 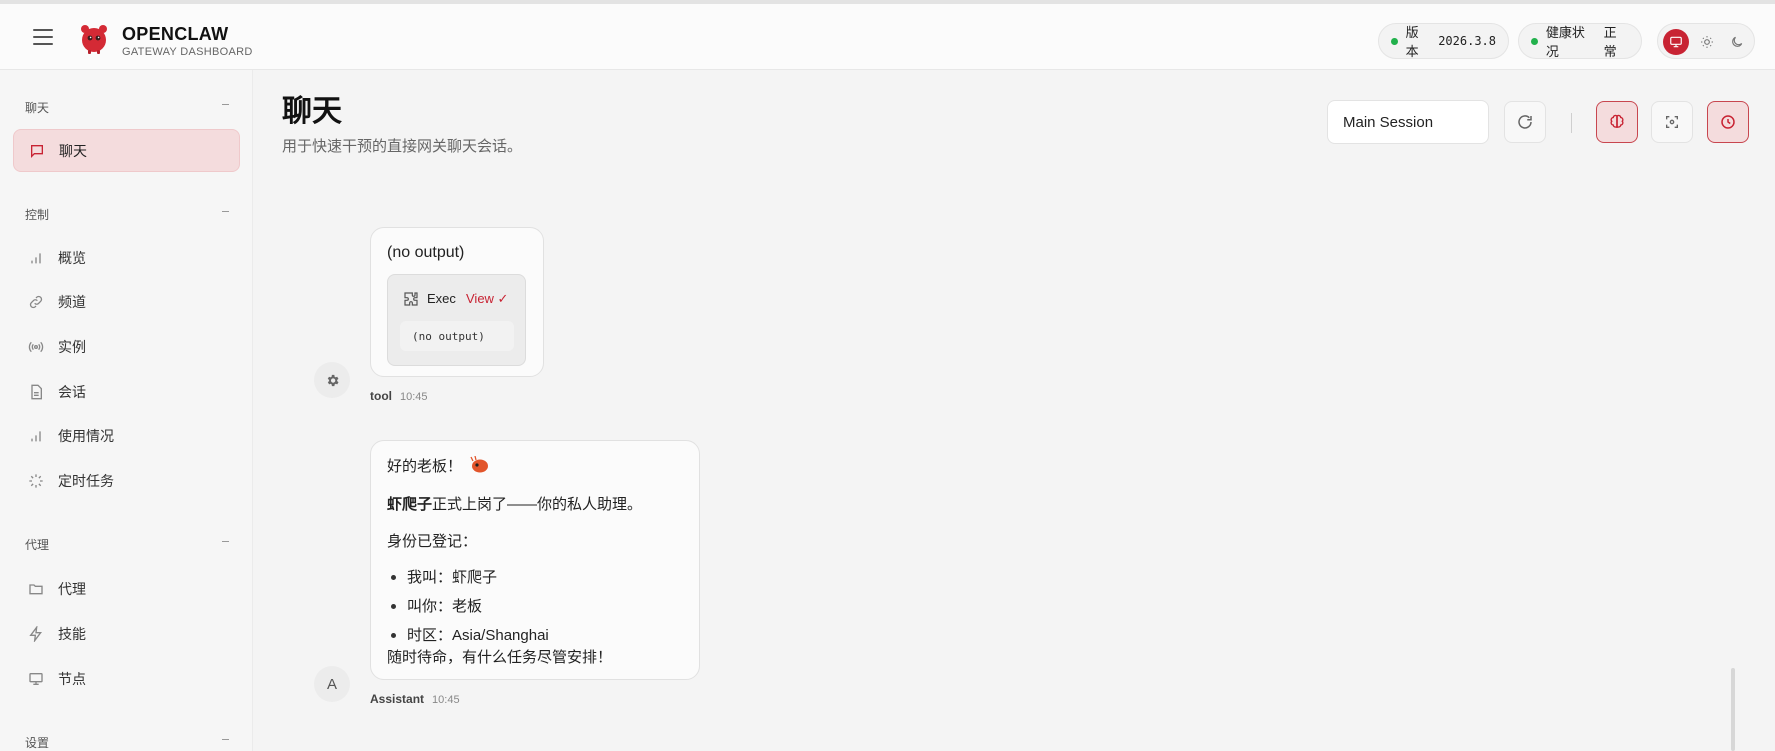 I want to click on assistant-name: 虾爬子, so click(x=410, y=504).